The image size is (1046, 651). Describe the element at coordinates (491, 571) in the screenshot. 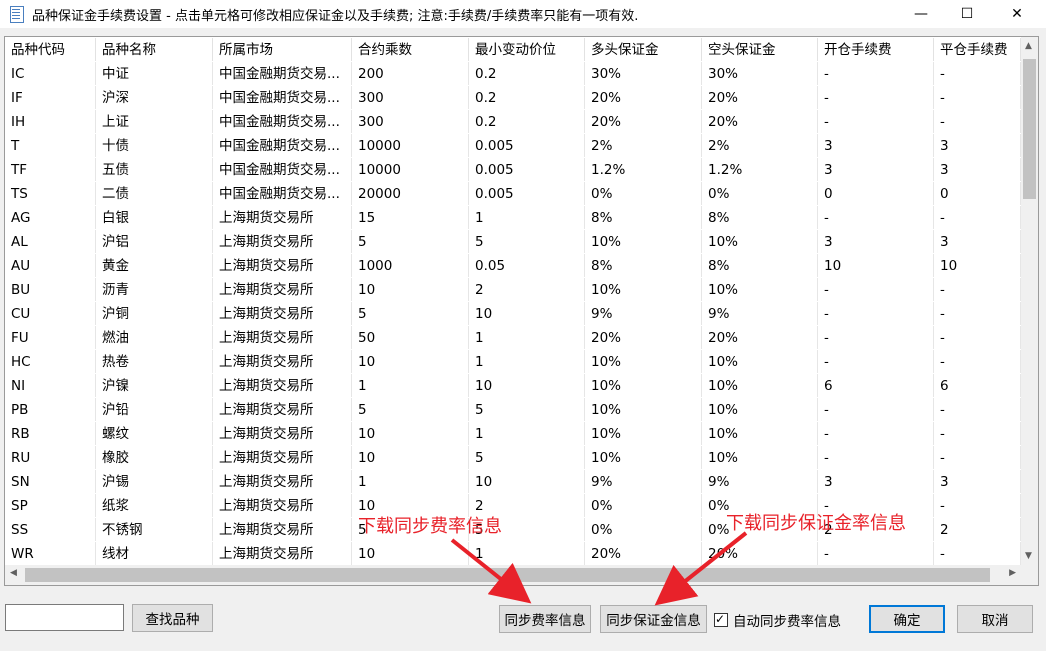

I see `arrow-to-sync-fee` at that location.